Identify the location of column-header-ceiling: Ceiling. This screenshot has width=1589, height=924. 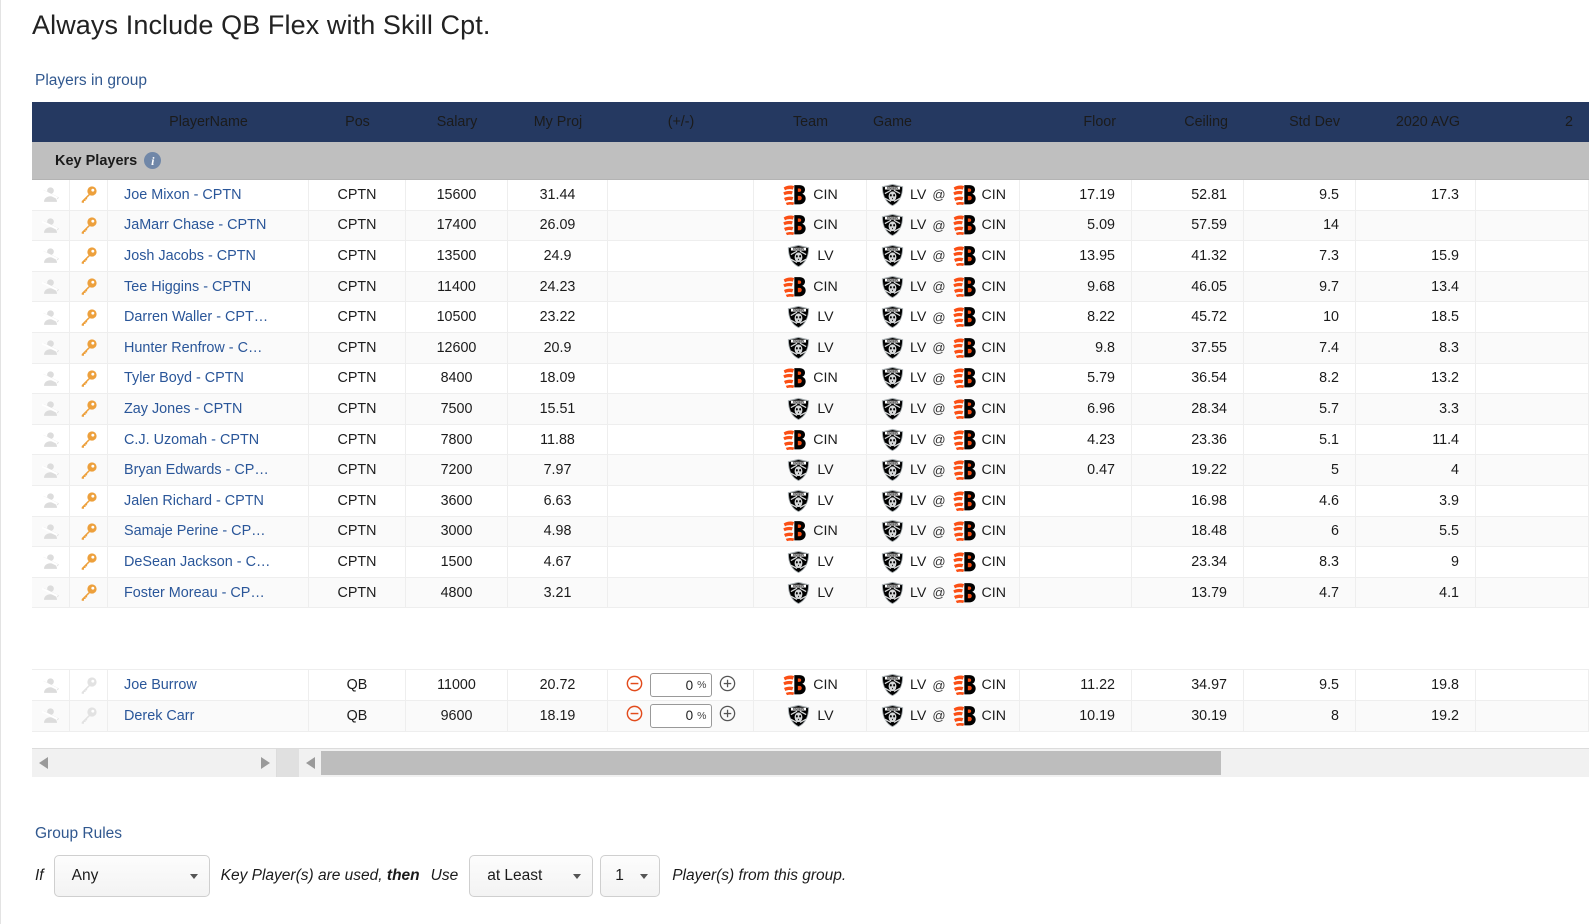
(1188, 122).